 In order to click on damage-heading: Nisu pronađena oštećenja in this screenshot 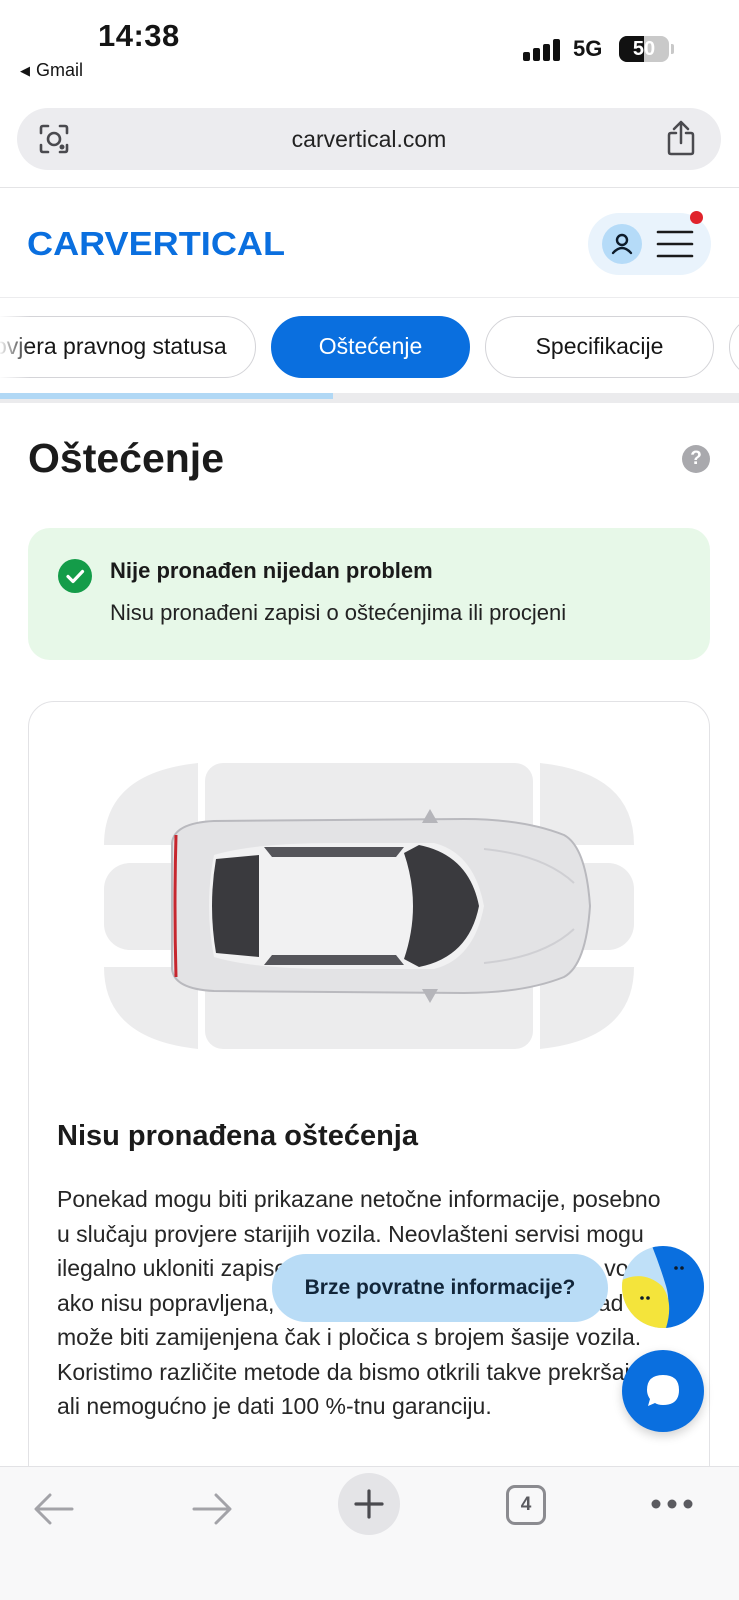, I will do `click(237, 1136)`.